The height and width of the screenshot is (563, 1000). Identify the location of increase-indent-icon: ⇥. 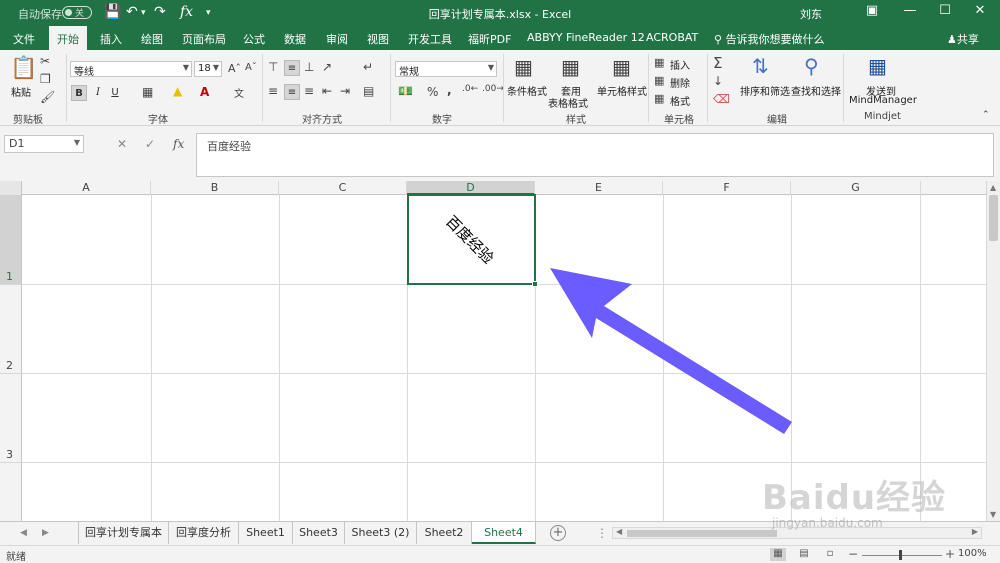
(345, 91).